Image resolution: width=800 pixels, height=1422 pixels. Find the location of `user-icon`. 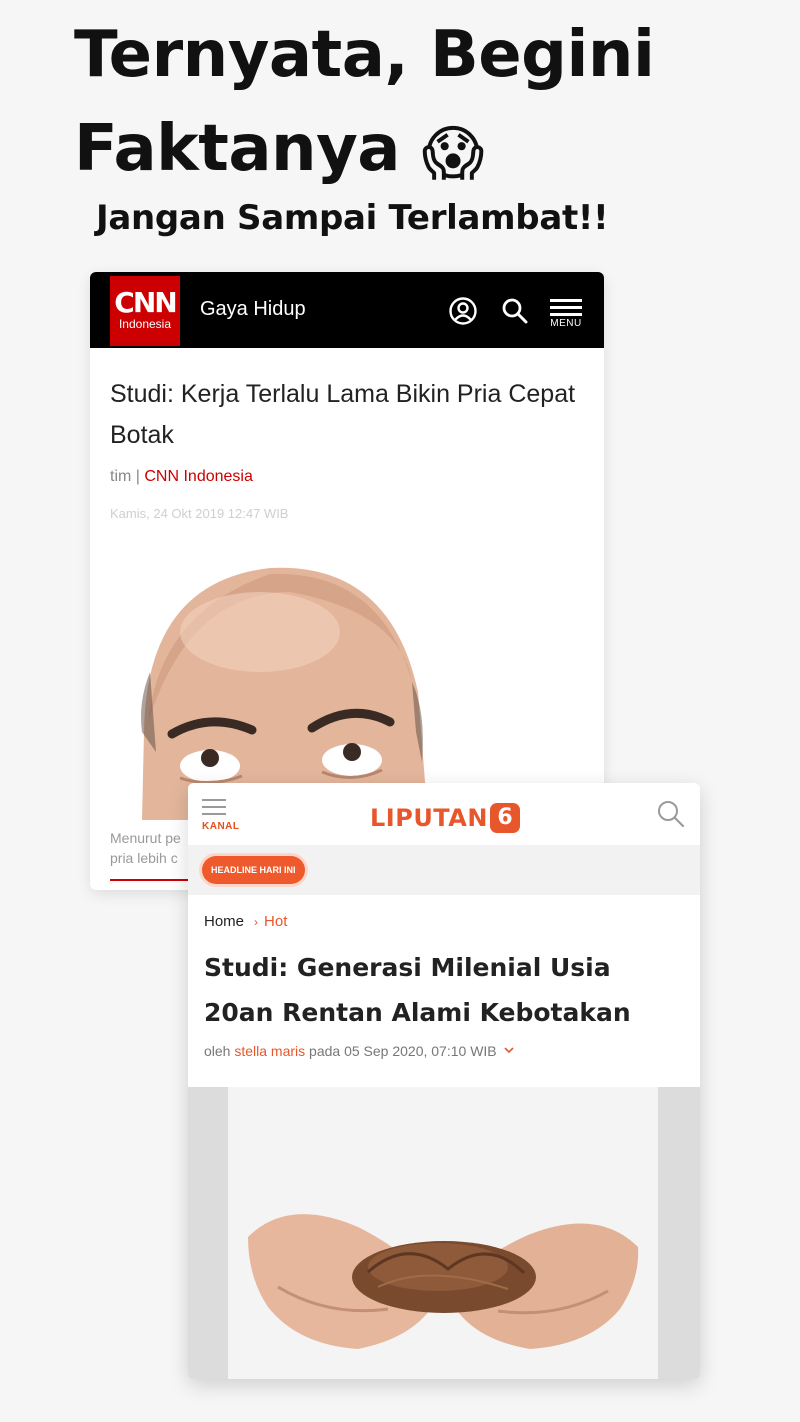

user-icon is located at coordinates (463, 311).